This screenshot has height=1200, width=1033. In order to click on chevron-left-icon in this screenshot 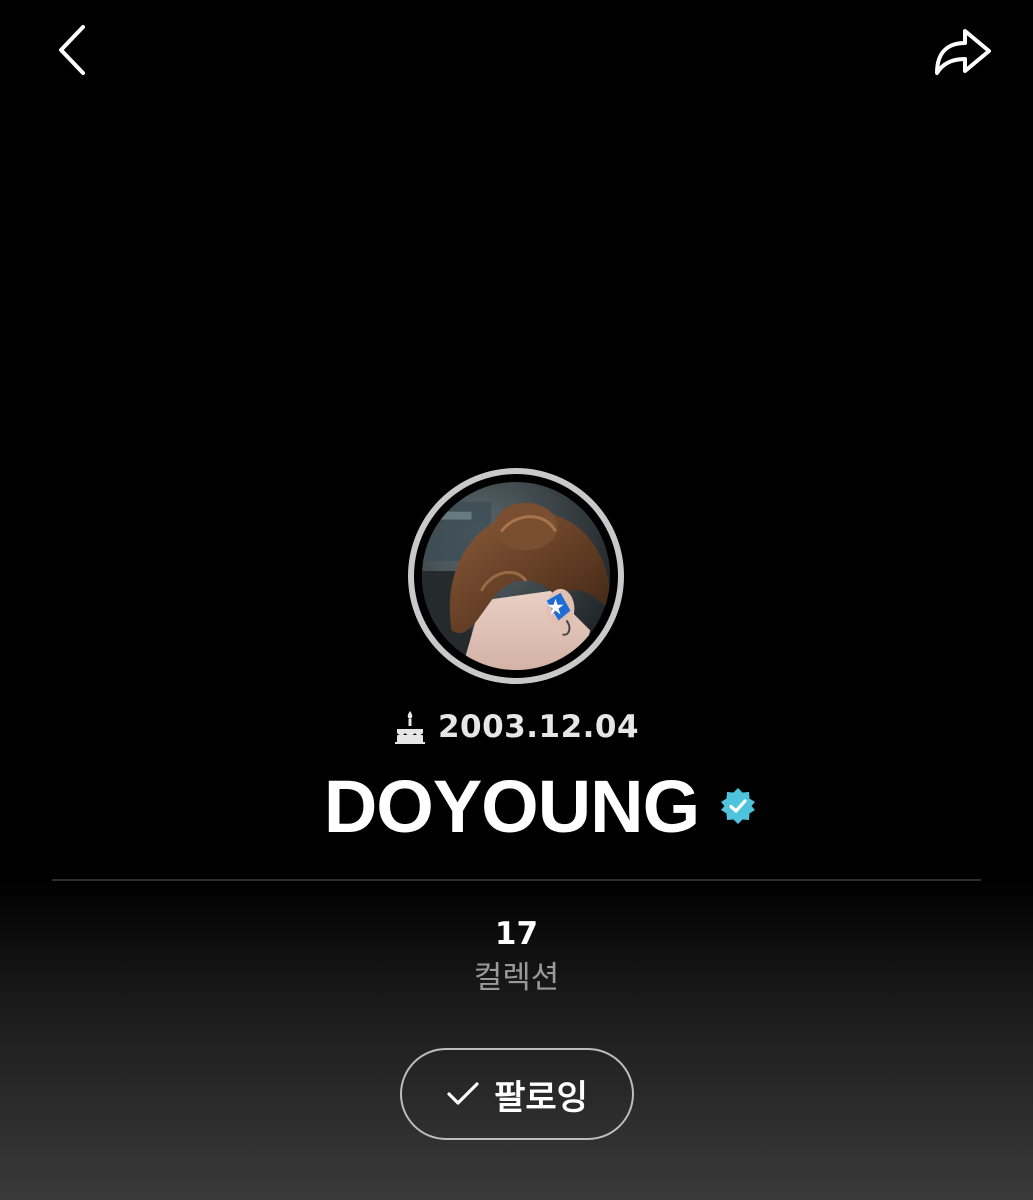, I will do `click(72, 50)`.